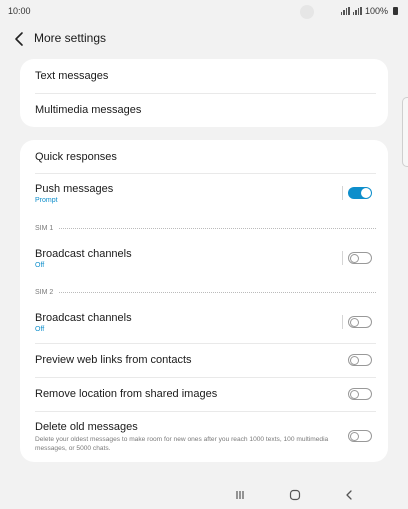 The image size is (408, 509). I want to click on page-title: More settings, so click(70, 38).